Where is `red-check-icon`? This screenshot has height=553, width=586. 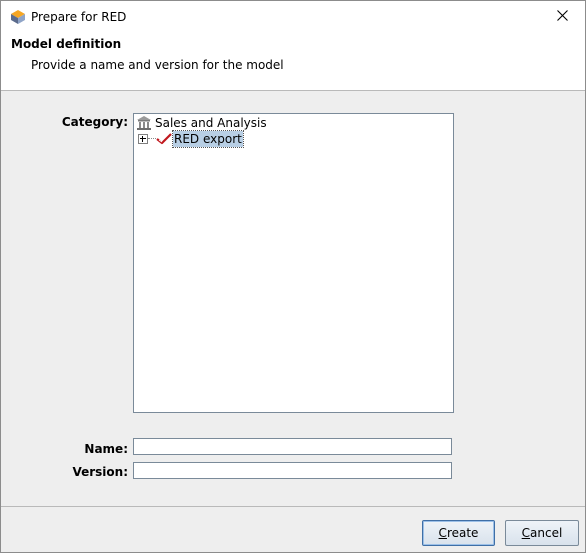 red-check-icon is located at coordinates (164, 139).